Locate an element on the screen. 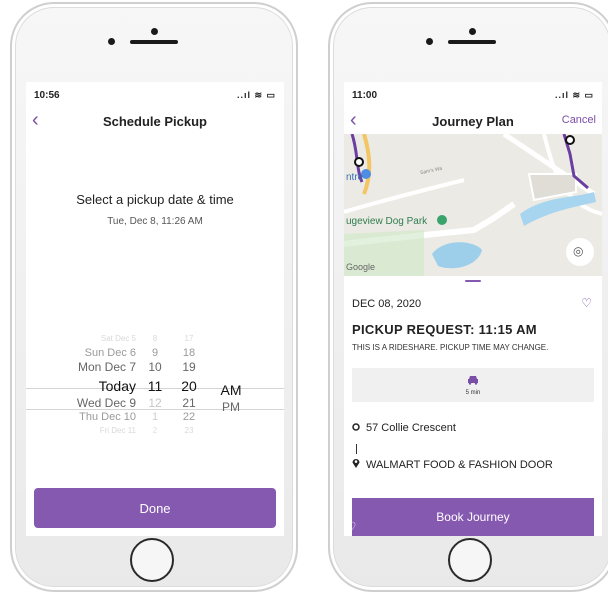  ride-duration: 5 min is located at coordinates (473, 392).